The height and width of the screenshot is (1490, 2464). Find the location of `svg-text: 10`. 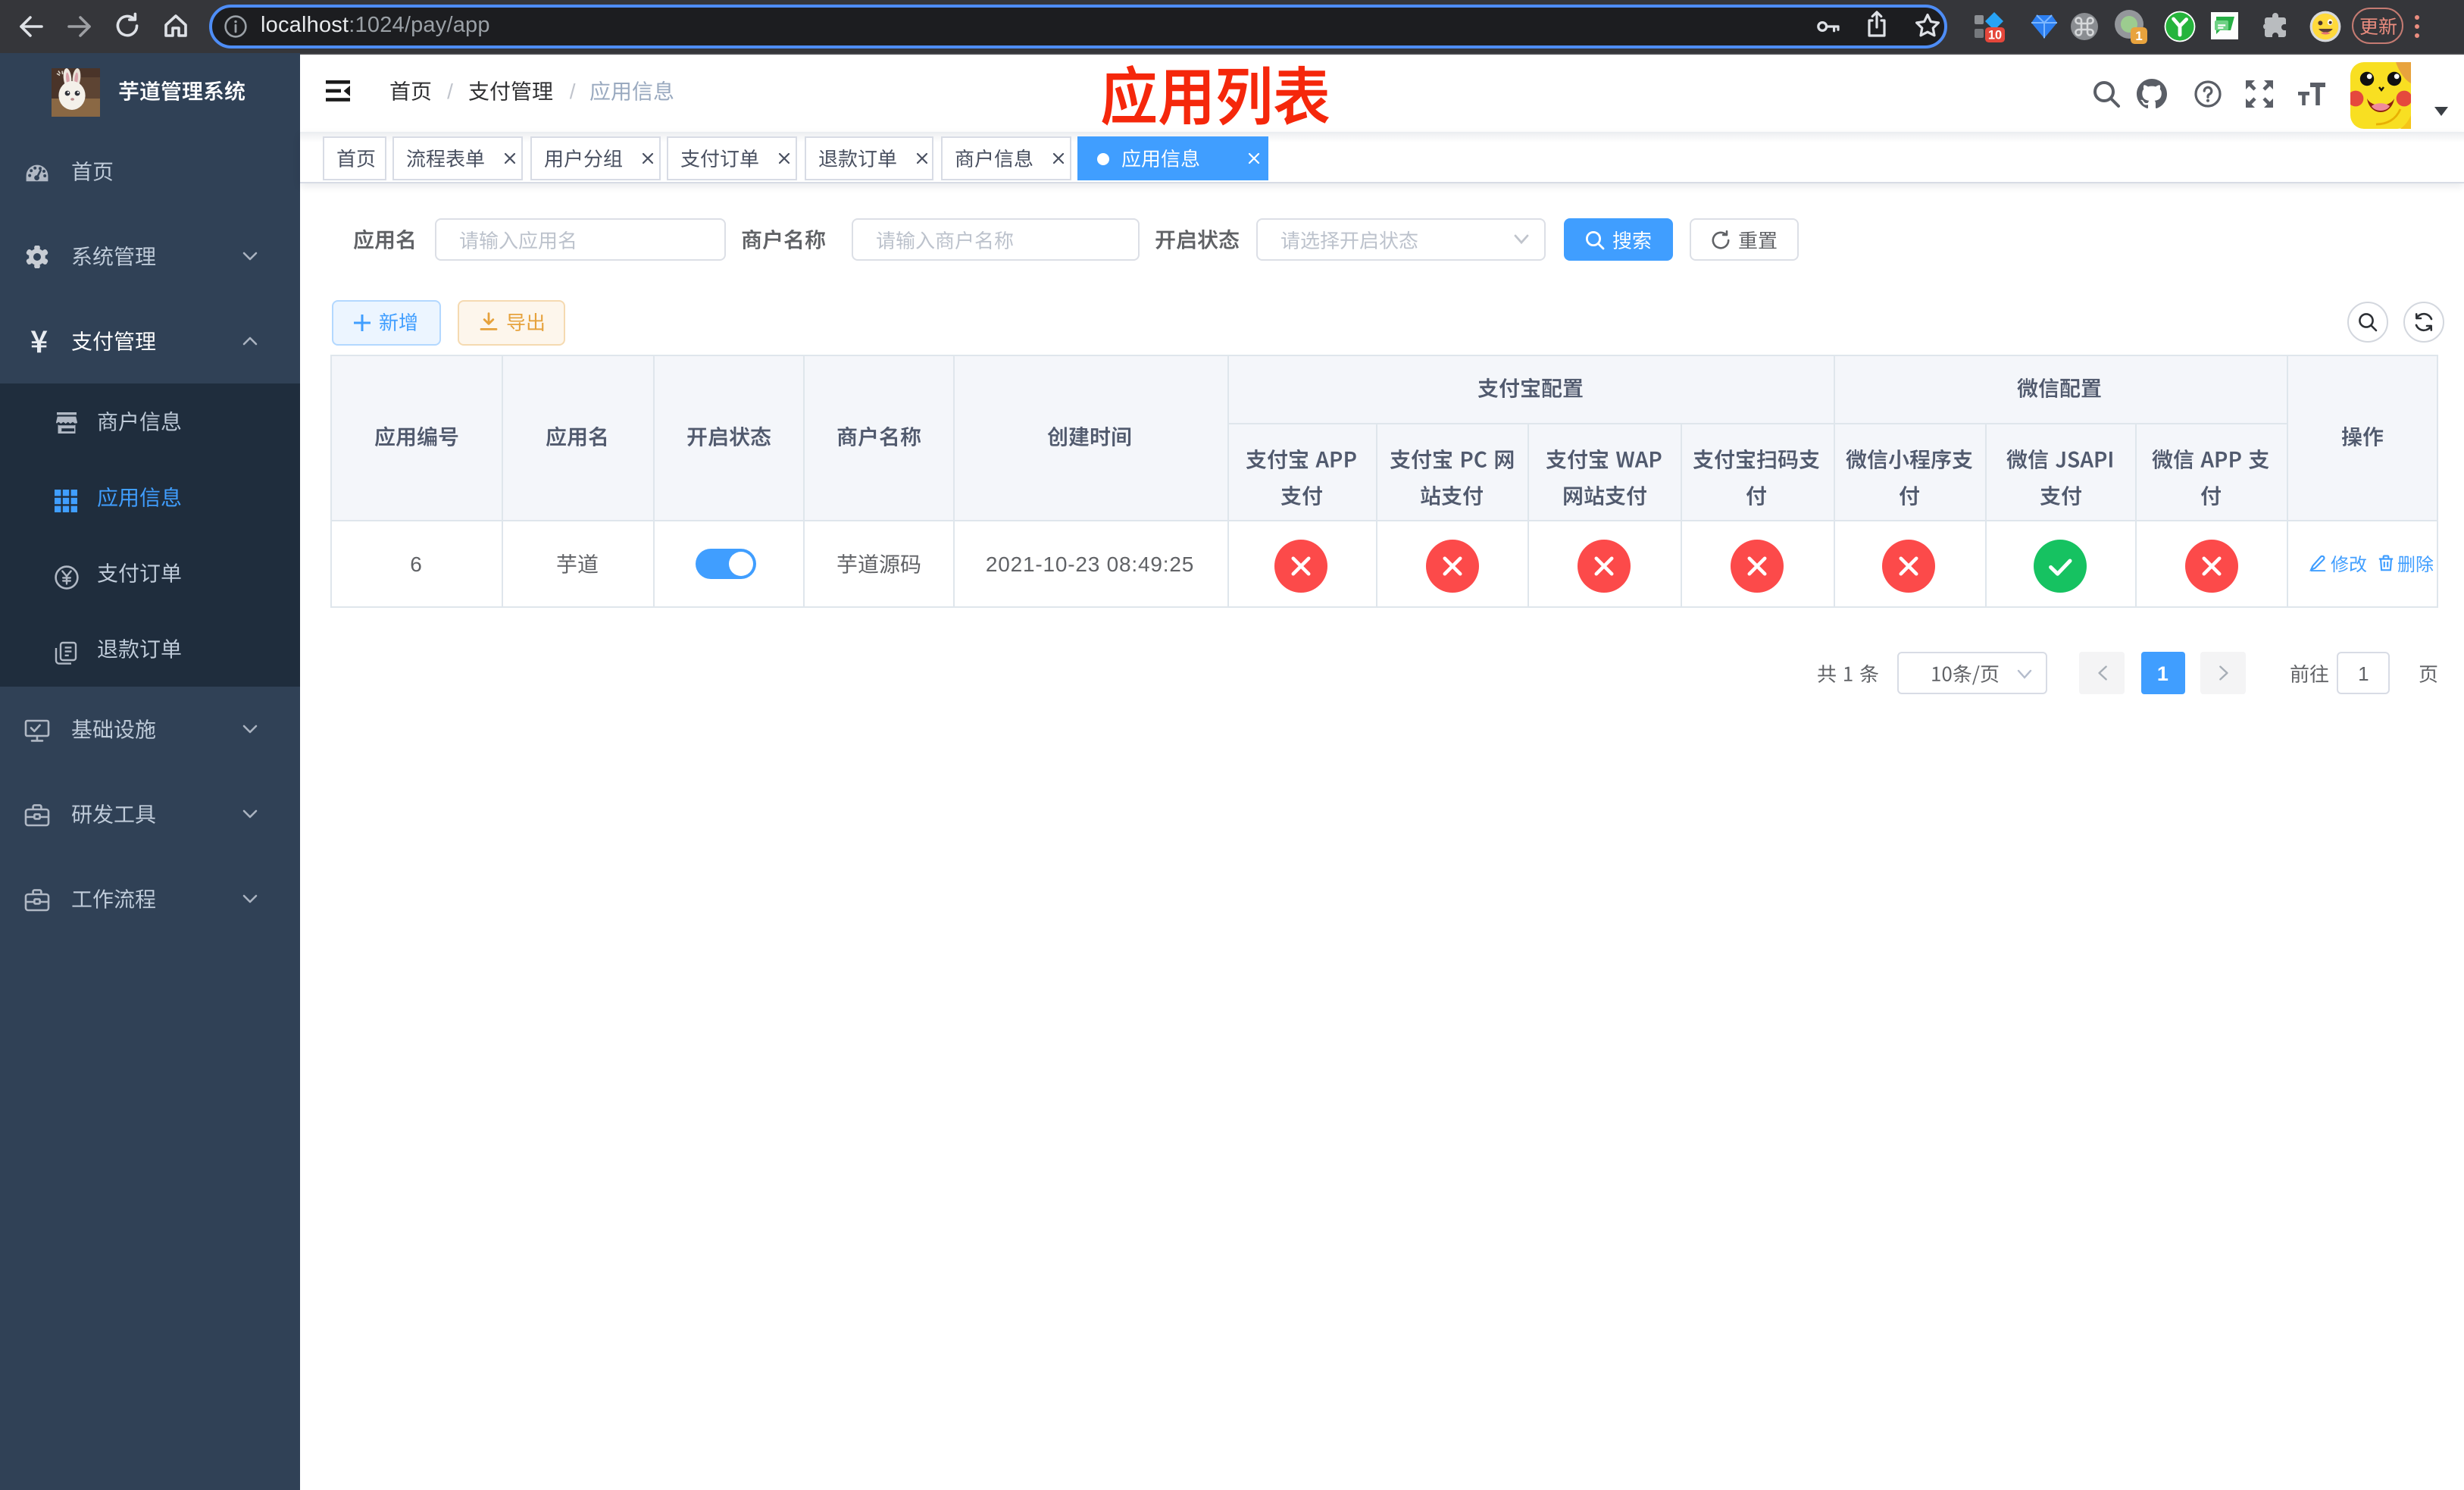

svg-text: 10 is located at coordinates (1995, 36).